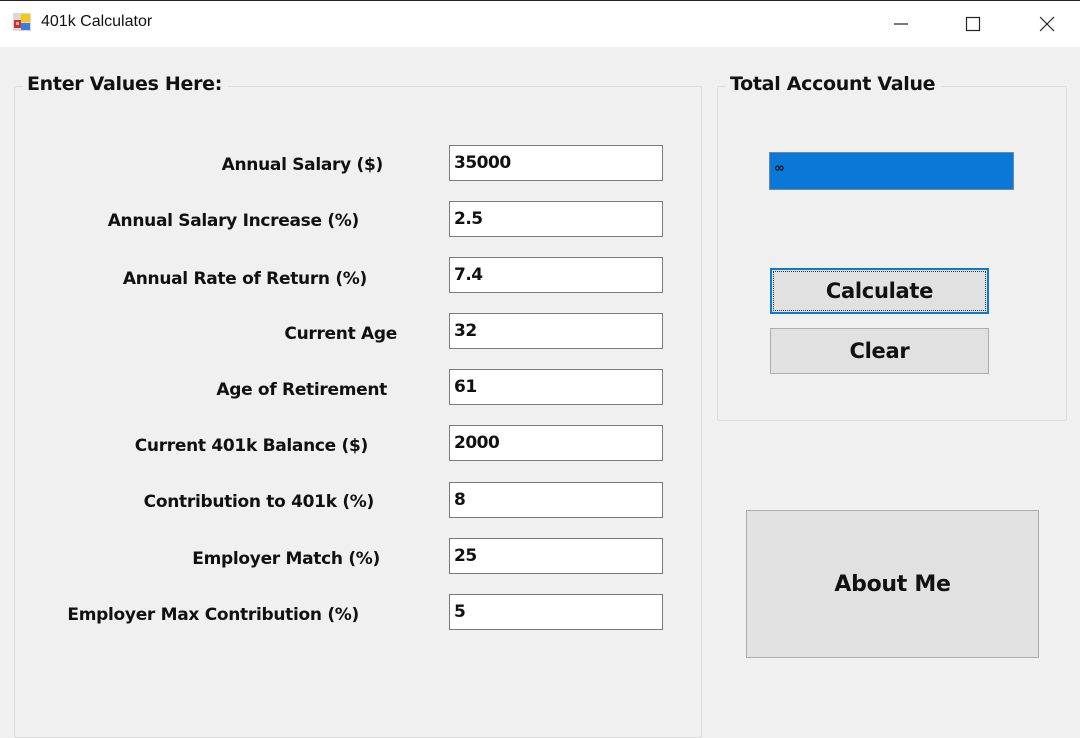  Describe the element at coordinates (286, 559) in the screenshot. I see `employer-match-label: Employer Match (%)` at that location.